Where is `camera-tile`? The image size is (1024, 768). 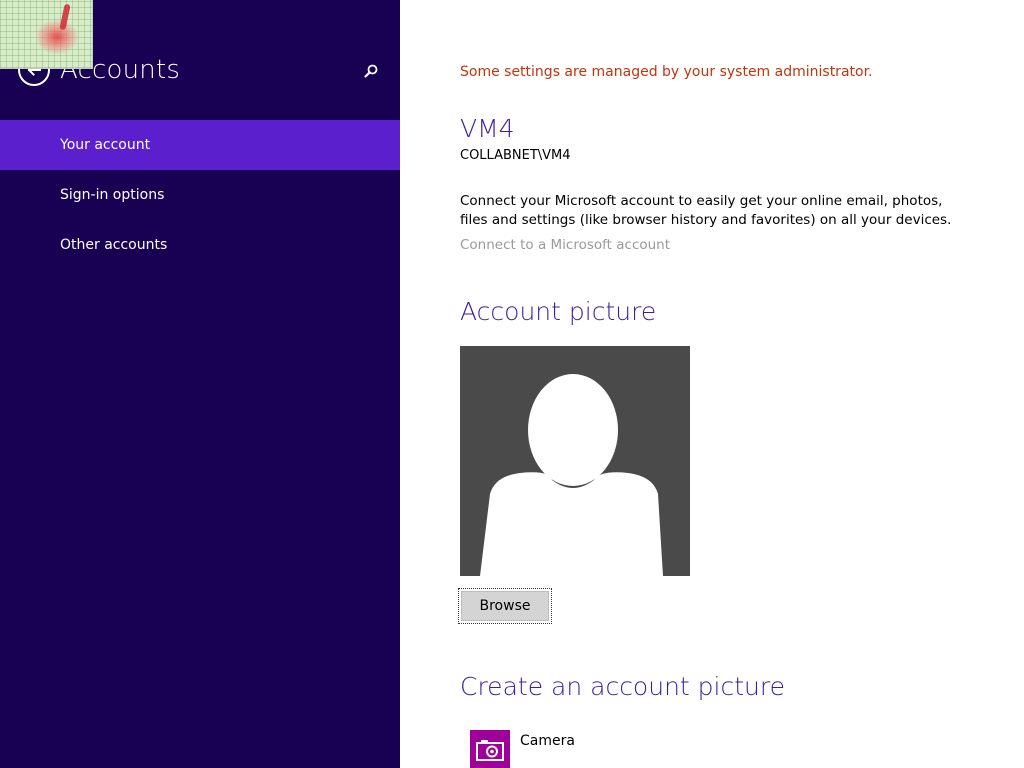 camera-tile is located at coordinates (490, 749).